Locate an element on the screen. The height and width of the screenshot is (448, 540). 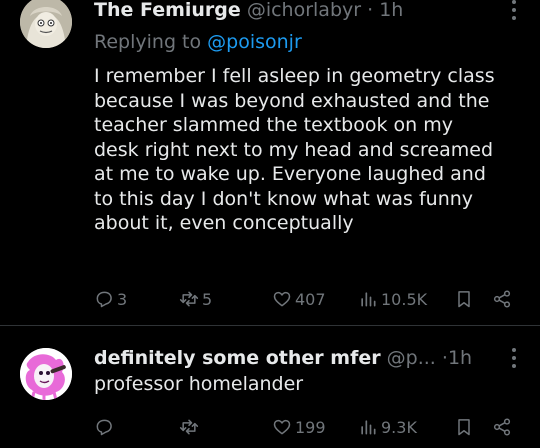
action-bar: 199 9.3K is located at coordinates (307, 427).